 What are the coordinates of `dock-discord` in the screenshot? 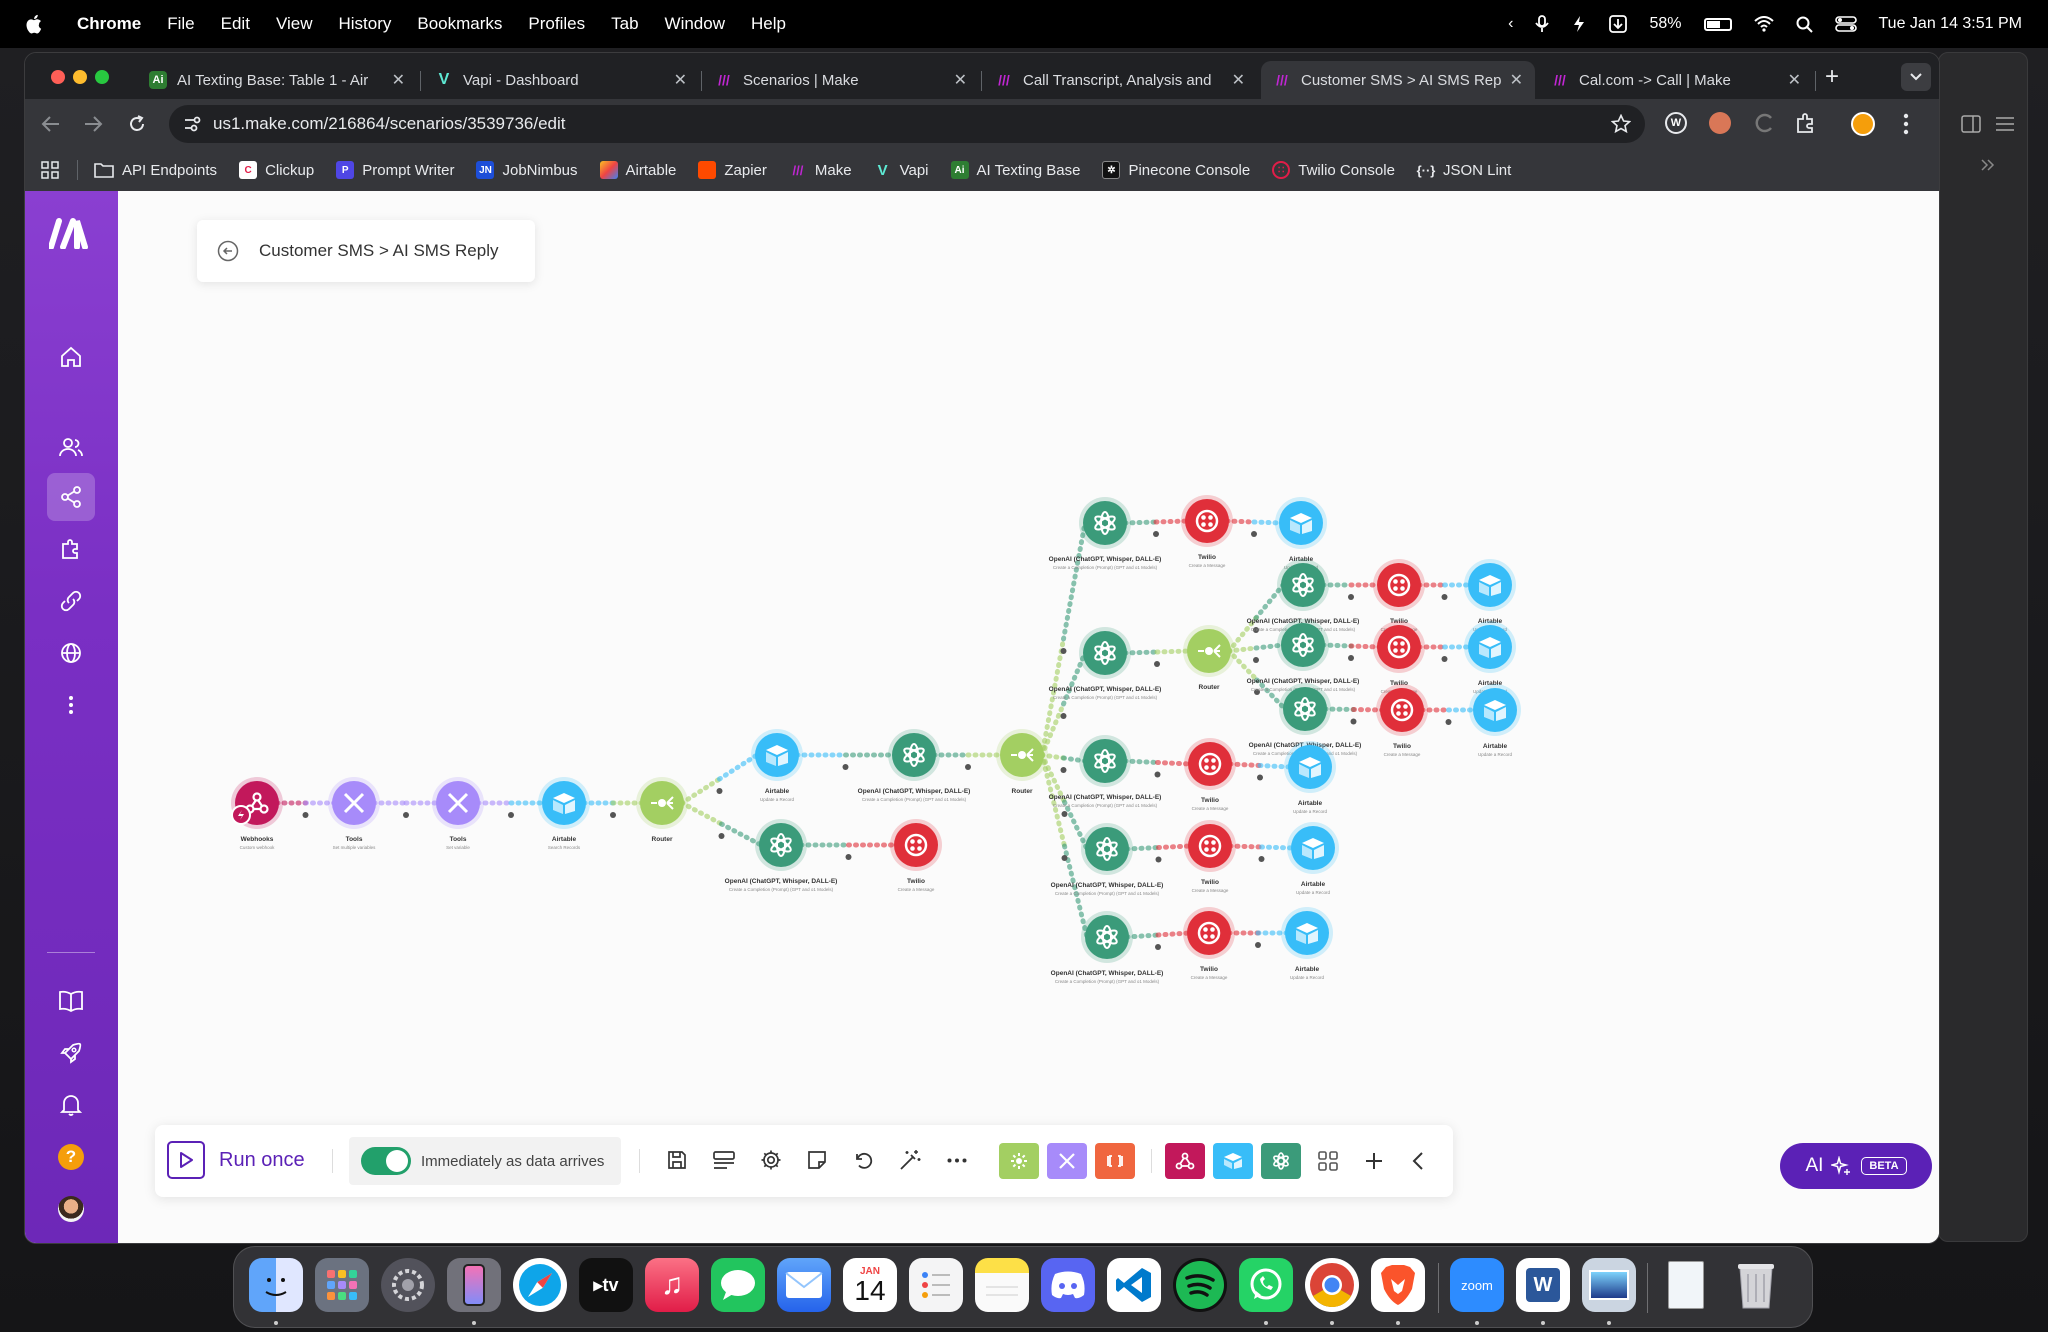 It's located at (1068, 1285).